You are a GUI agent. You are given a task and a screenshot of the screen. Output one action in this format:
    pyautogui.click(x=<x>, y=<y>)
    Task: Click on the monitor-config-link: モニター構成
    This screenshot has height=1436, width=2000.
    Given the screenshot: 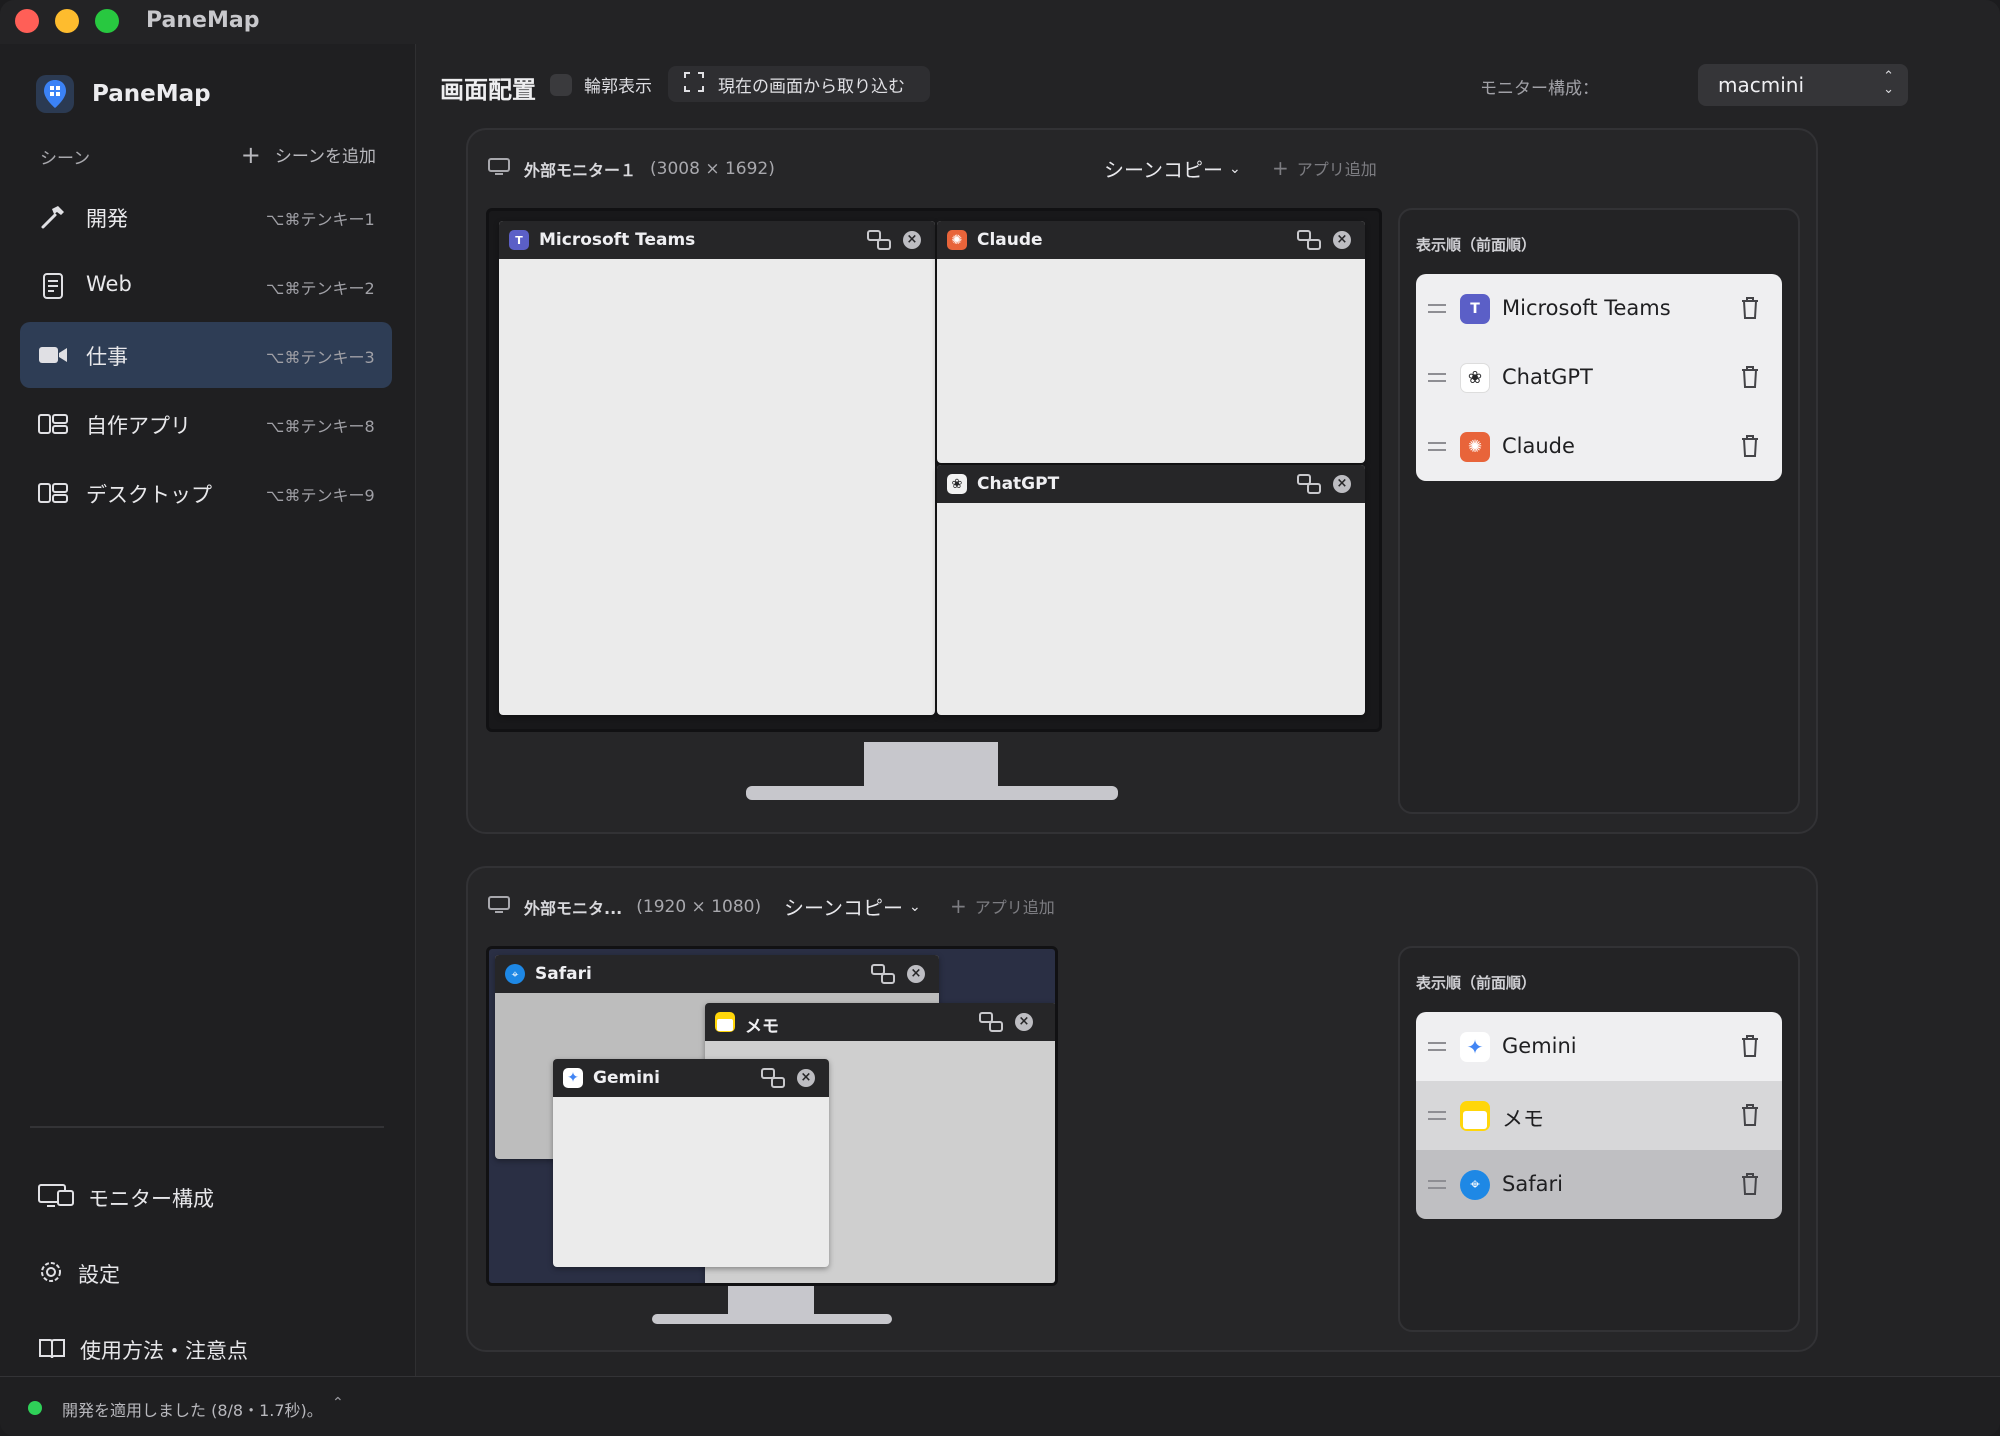 What is the action you would take?
    pyautogui.click(x=126, y=1198)
    